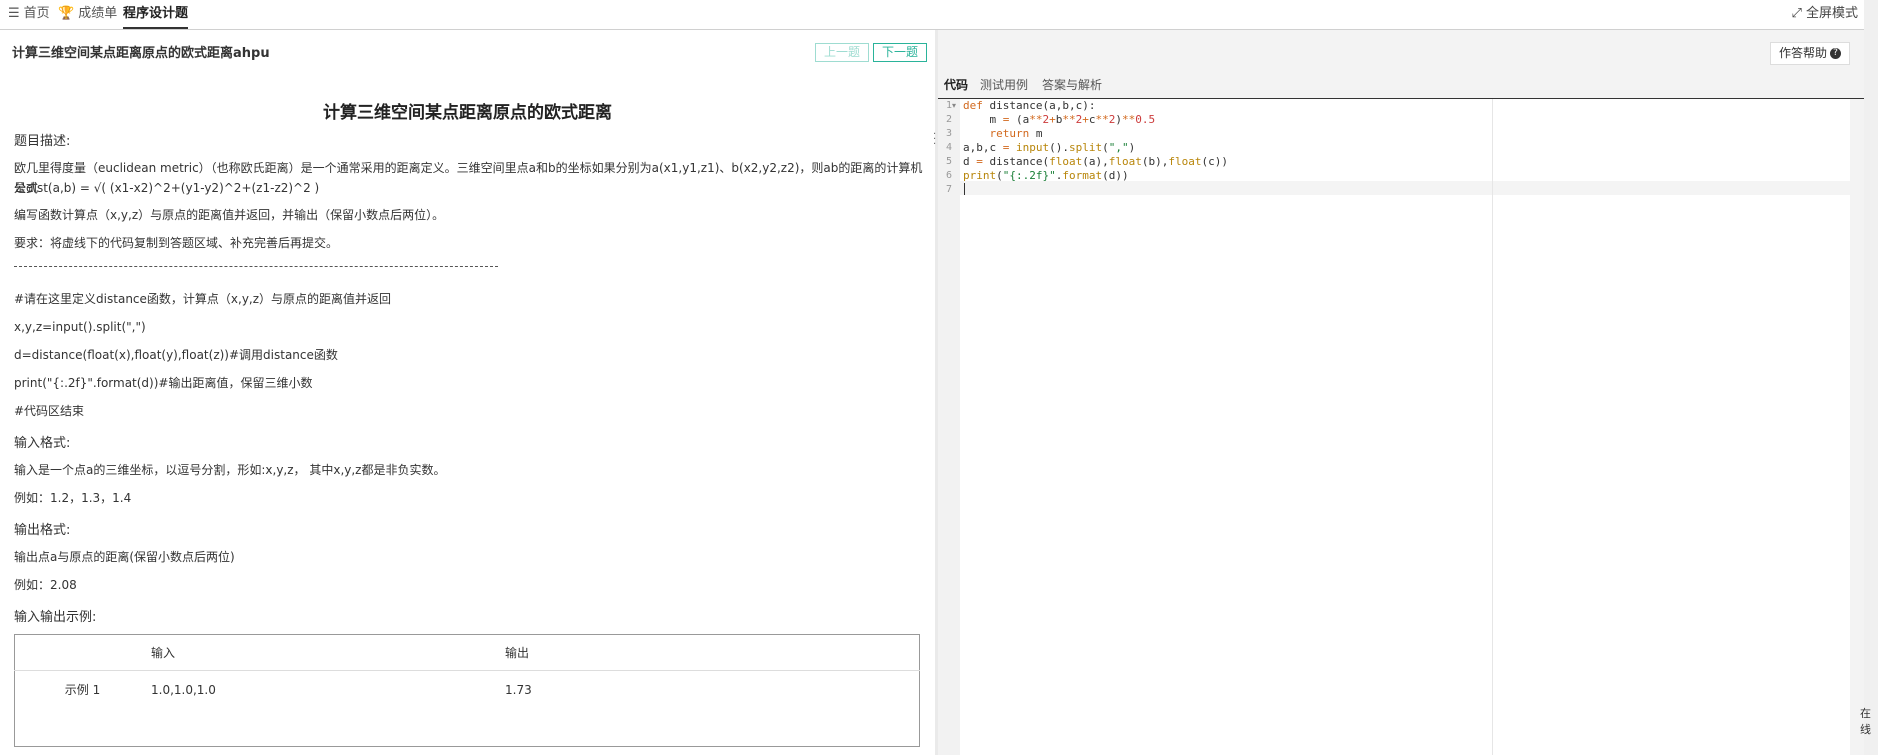  I want to click on table-cell-example-name: 示例 1, so click(82, 690).